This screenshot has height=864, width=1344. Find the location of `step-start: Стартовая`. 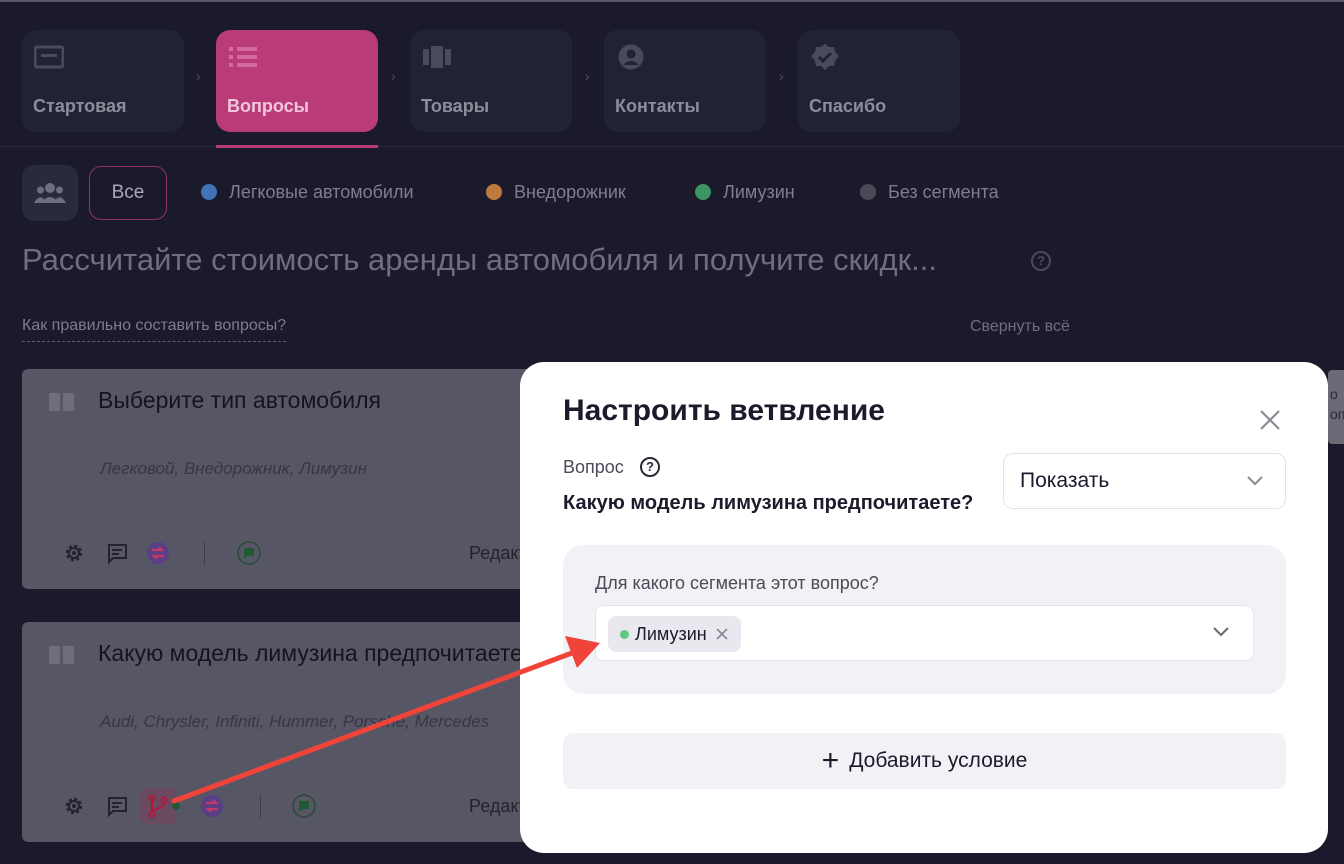

step-start: Стартовая is located at coordinates (103, 81).